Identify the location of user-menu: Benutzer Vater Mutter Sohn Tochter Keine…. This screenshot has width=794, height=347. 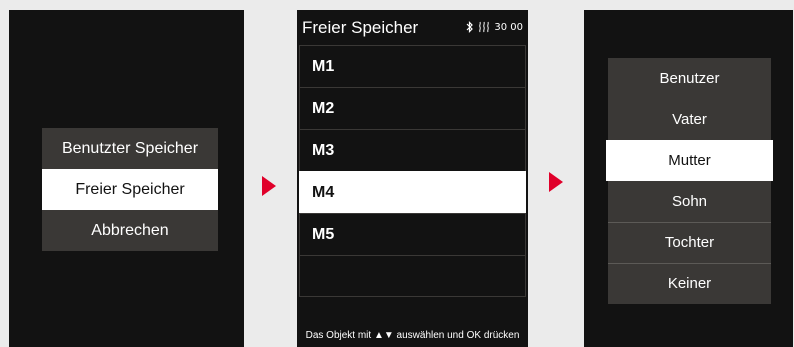
(689, 181).